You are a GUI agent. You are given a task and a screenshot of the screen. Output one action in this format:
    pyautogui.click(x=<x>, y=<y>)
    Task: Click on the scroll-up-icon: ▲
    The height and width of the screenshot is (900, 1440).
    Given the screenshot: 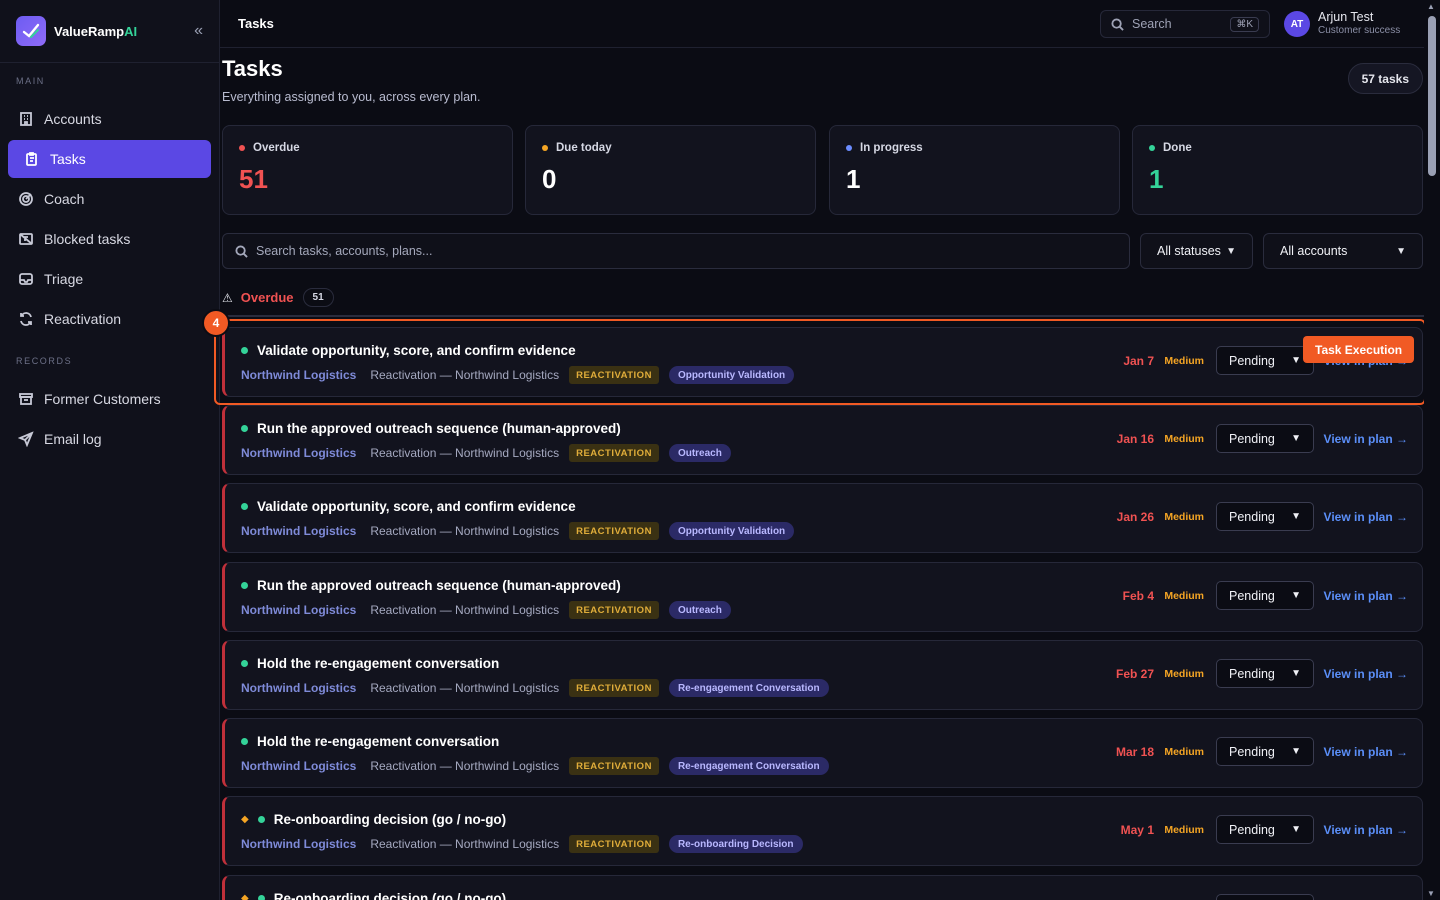 What is the action you would take?
    pyautogui.click(x=1431, y=6)
    